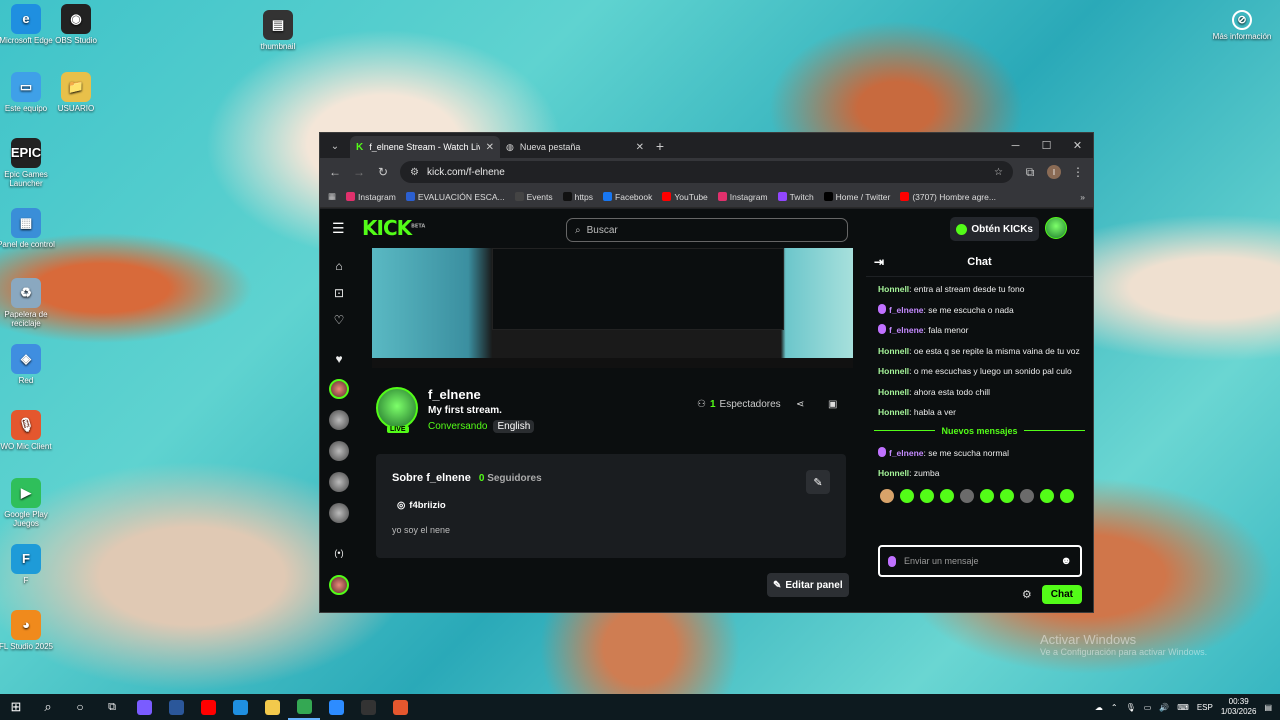  Describe the element at coordinates (400, 707) in the screenshot. I see `taskbar-app-womic` at that location.